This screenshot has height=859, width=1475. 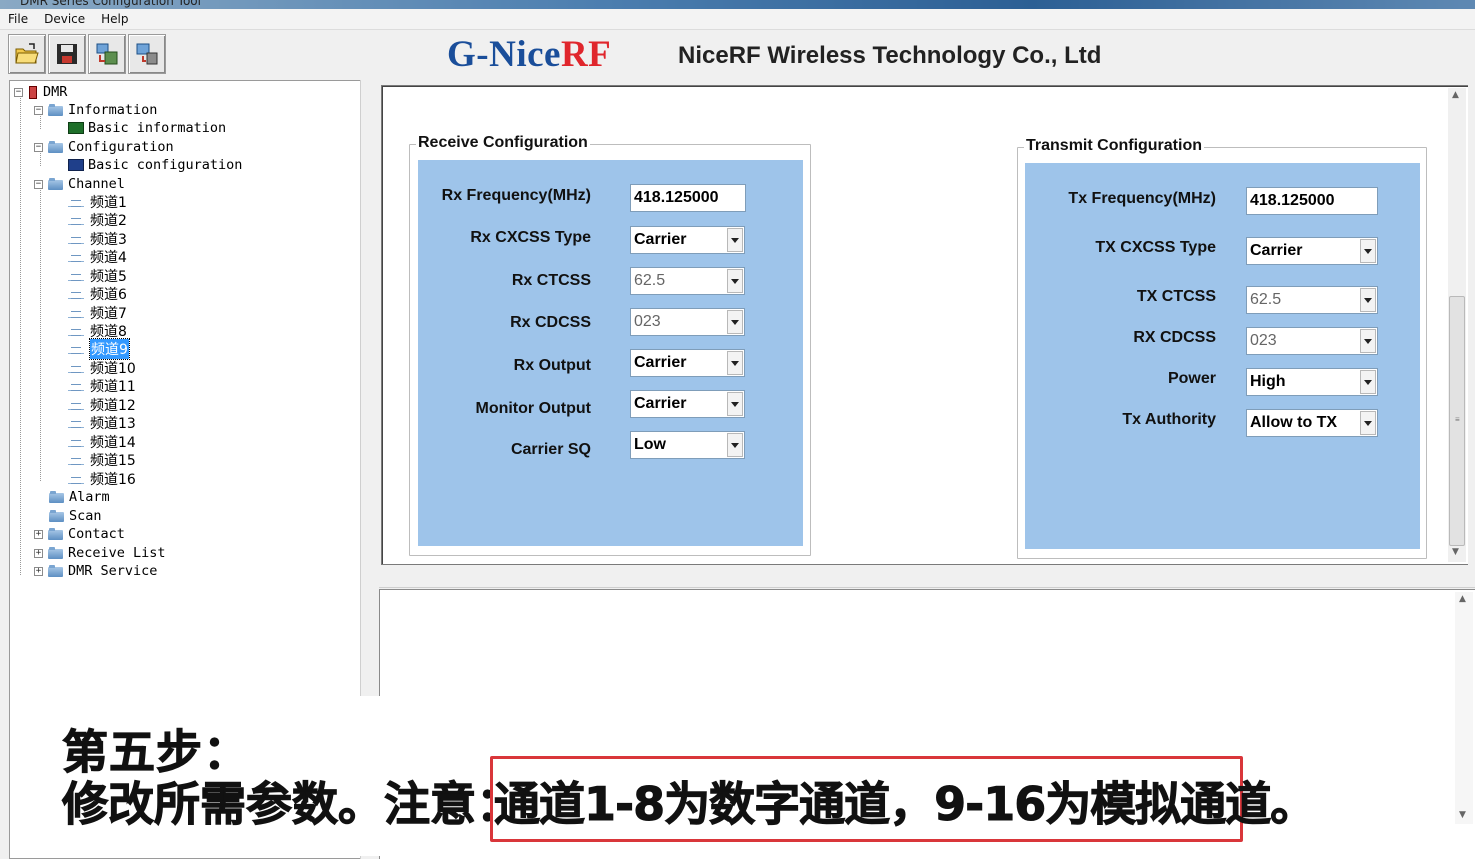 What do you see at coordinates (20, 334) in the screenshot?
I see `tree-line` at bounding box center [20, 334].